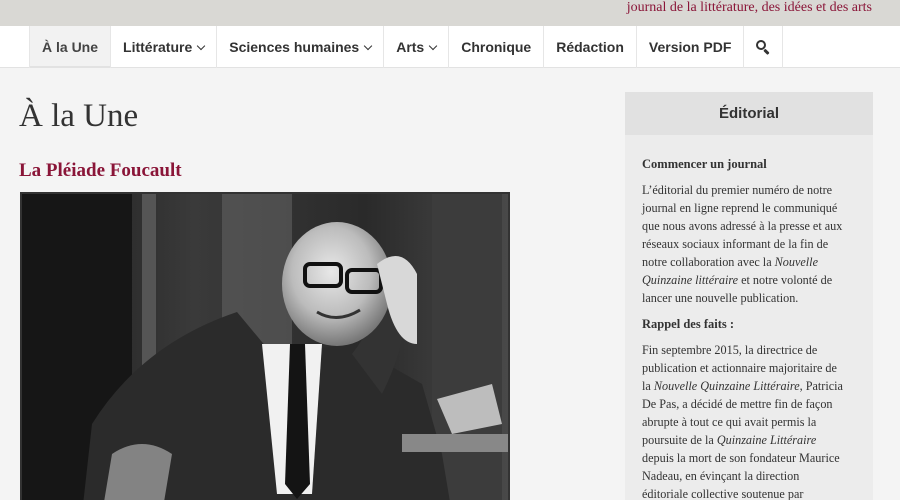  I want to click on search-button, so click(764, 47).